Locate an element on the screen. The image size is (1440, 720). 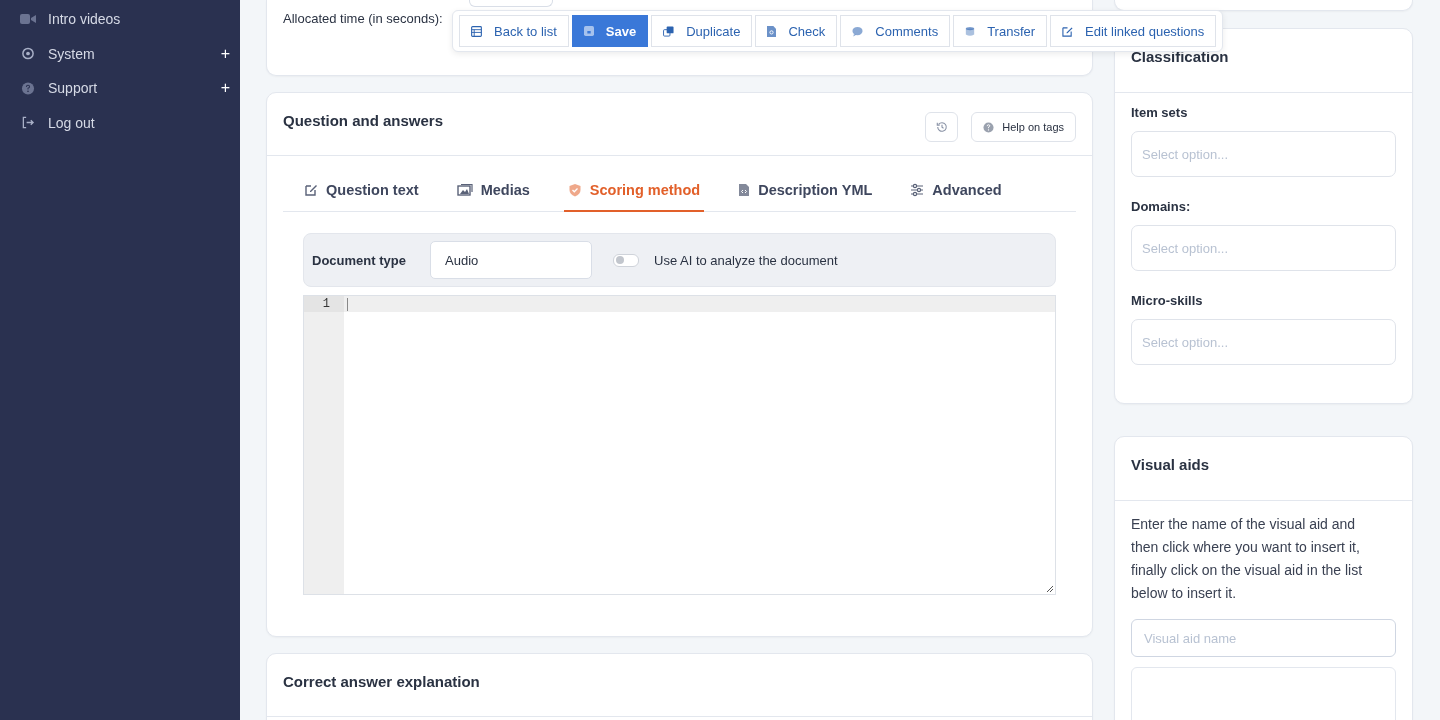
code-file-icon is located at coordinates (744, 190).